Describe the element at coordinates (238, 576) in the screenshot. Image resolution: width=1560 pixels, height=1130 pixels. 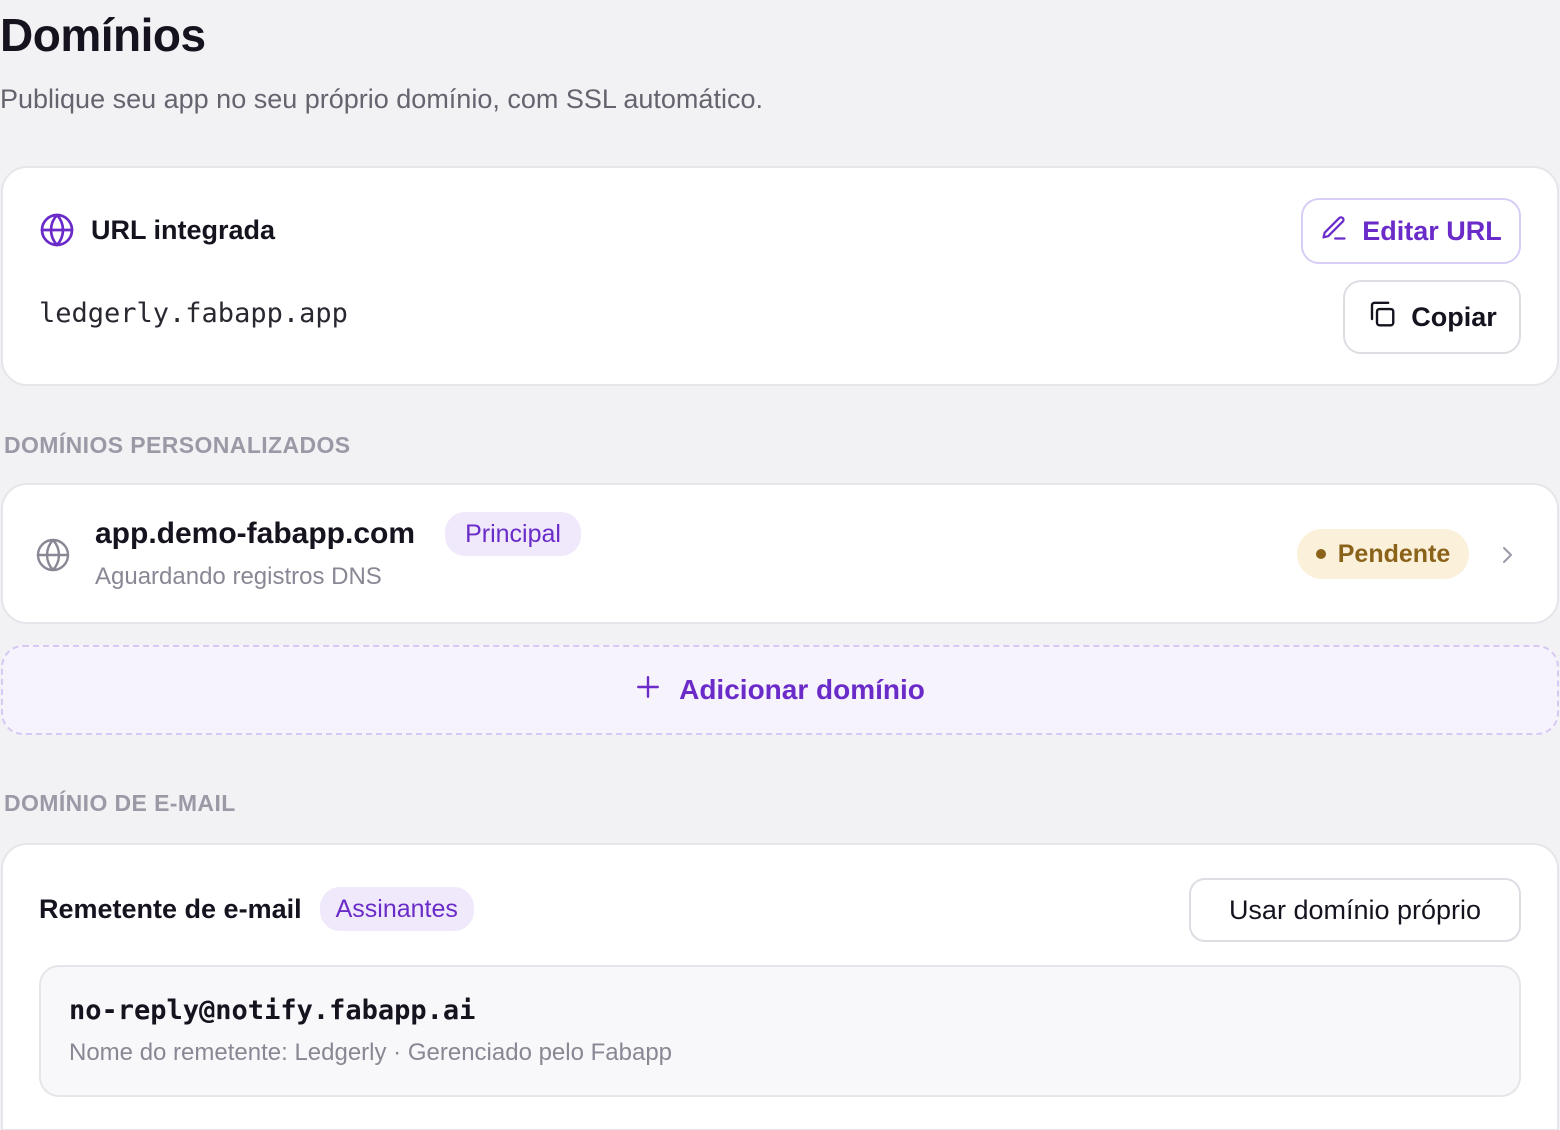
I see `domain-status-text: Aguardando registros DNS` at that location.